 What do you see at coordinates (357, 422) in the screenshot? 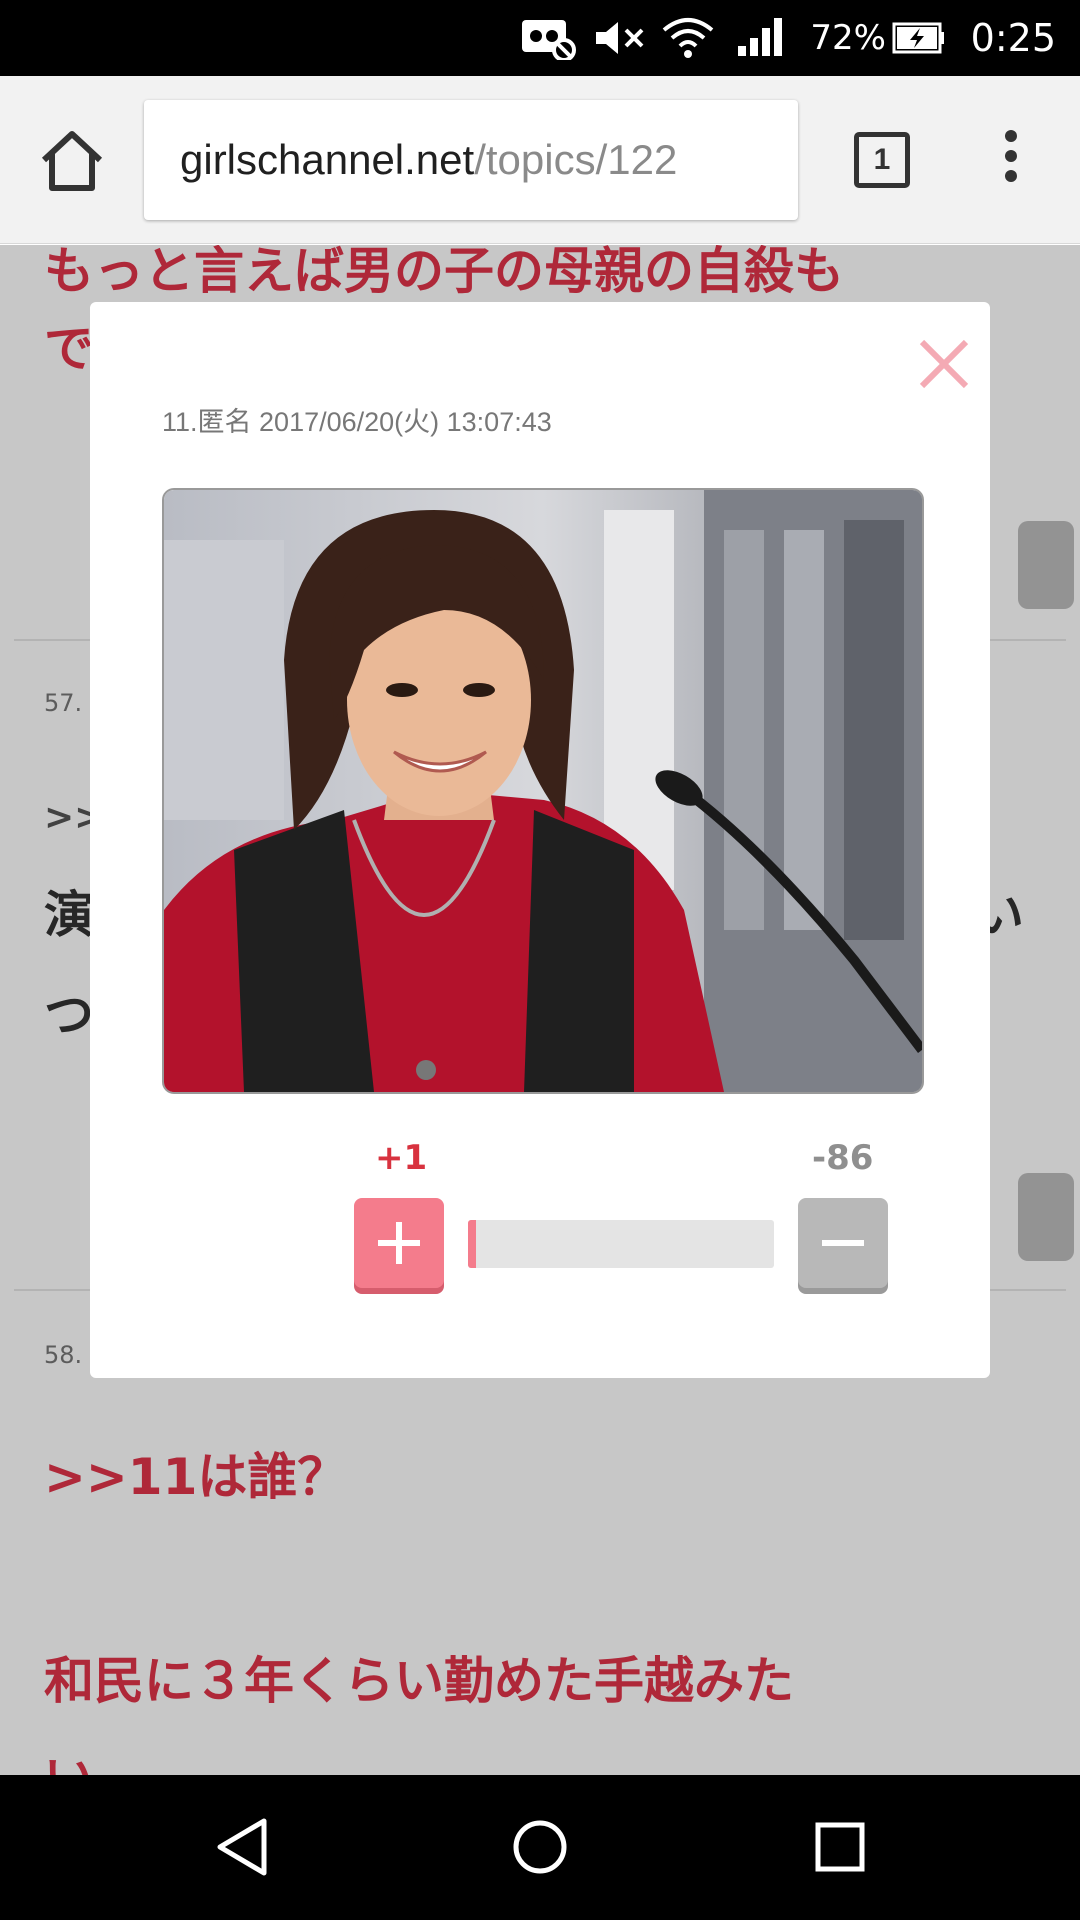
I see `comment-meta: 11.匿名 2017/06/20(火) 13:07:43` at bounding box center [357, 422].